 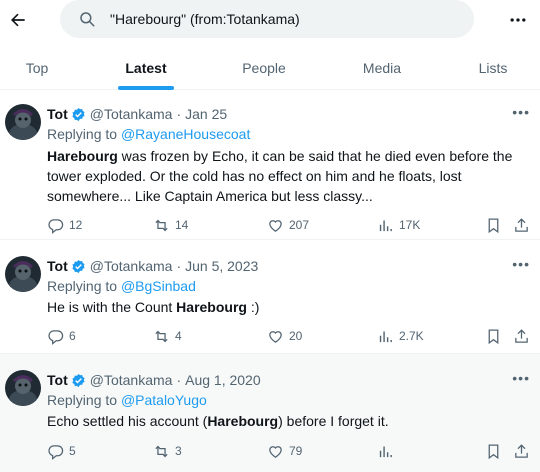 I want to click on tweet-header: Tot @Totankama · Aug 1, 2020, so click(x=289, y=380).